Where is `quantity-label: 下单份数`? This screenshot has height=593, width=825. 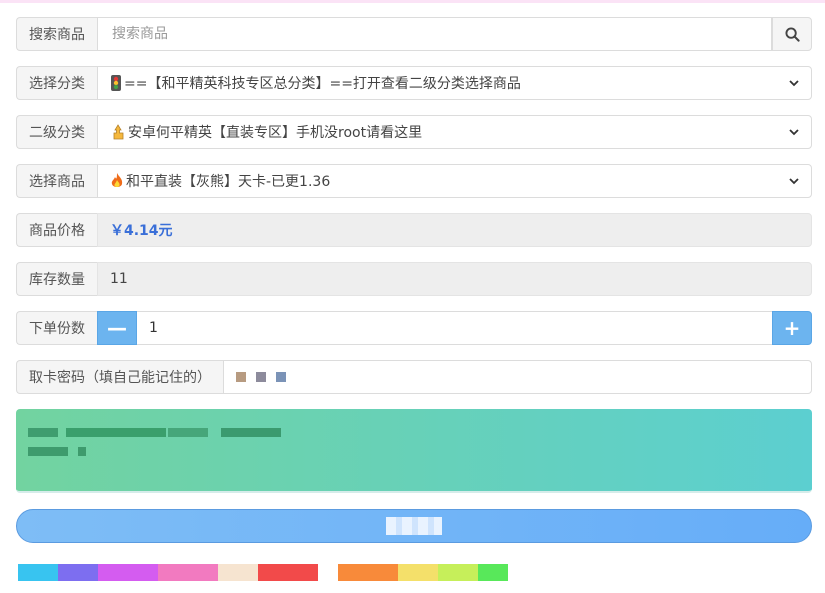 quantity-label: 下单份数 is located at coordinates (56, 328).